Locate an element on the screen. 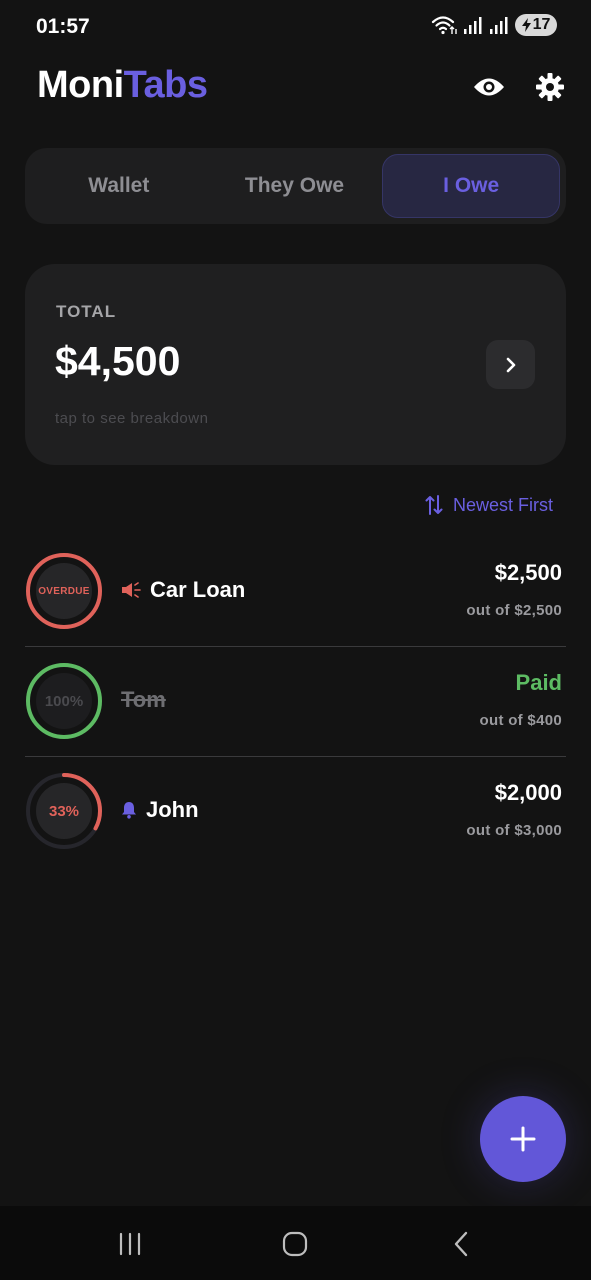 This screenshot has width=591, height=1280. sort-button: Newest First is located at coordinates (489, 505).